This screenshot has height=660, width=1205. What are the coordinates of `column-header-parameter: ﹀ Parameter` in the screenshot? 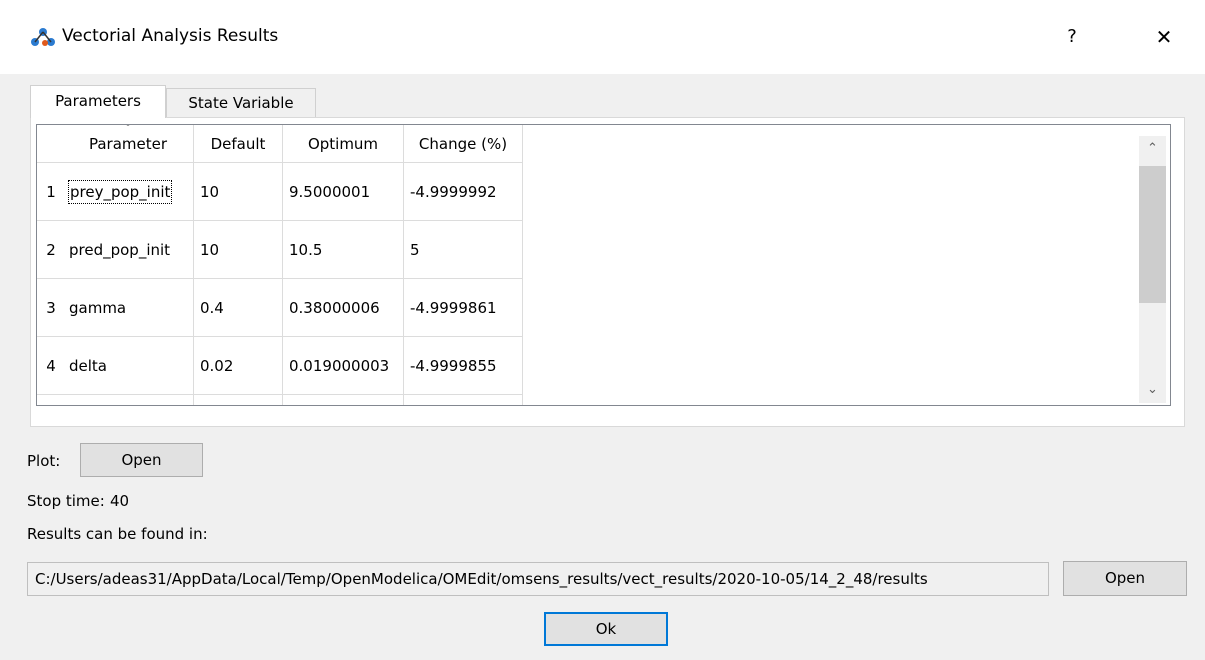 It's located at (128, 144).